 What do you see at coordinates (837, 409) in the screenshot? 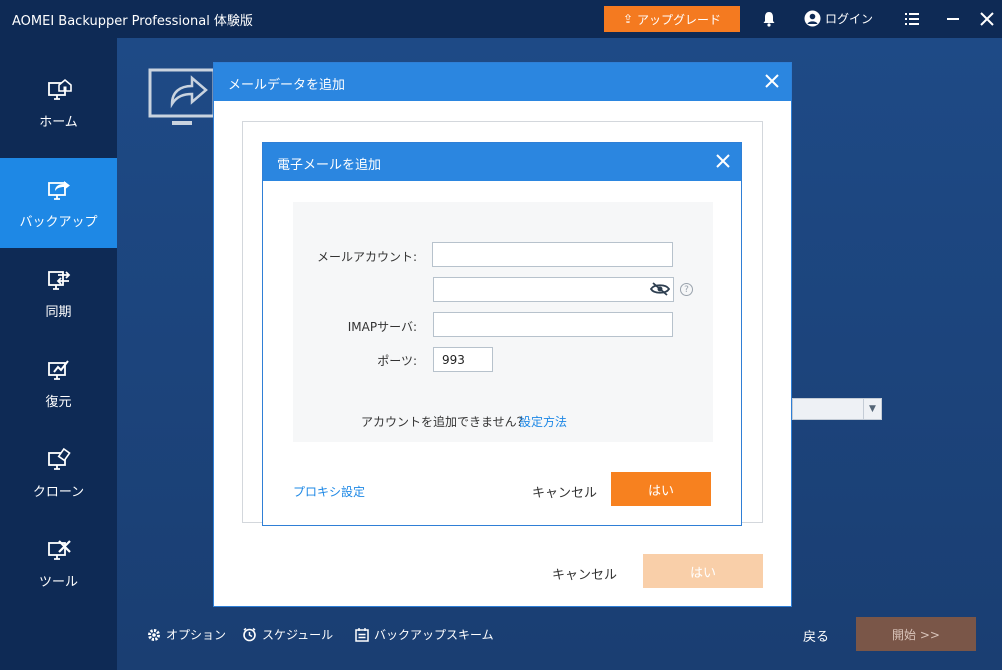
I see `scheme-dropdown: ▼` at bounding box center [837, 409].